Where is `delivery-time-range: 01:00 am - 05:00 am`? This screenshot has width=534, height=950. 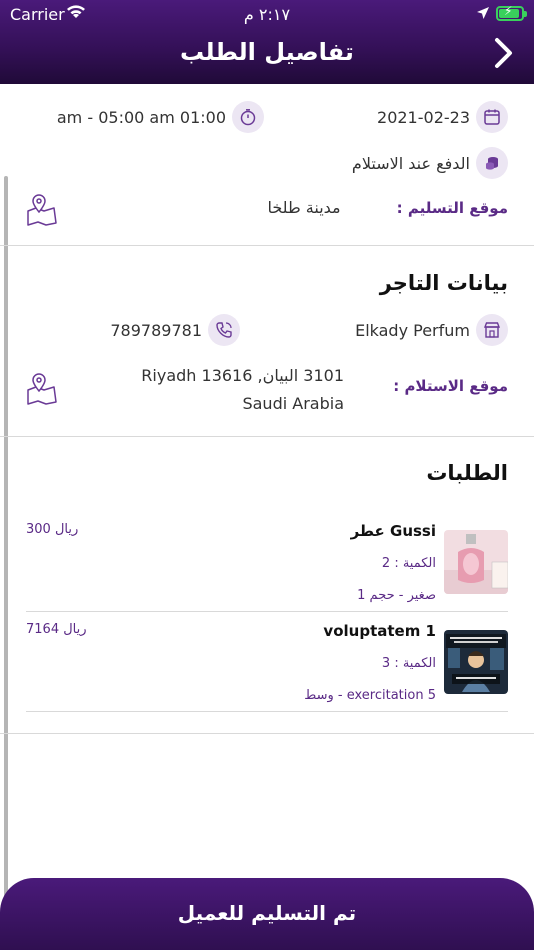
delivery-time-range: 01:00 am - 05:00 am is located at coordinates (141, 117).